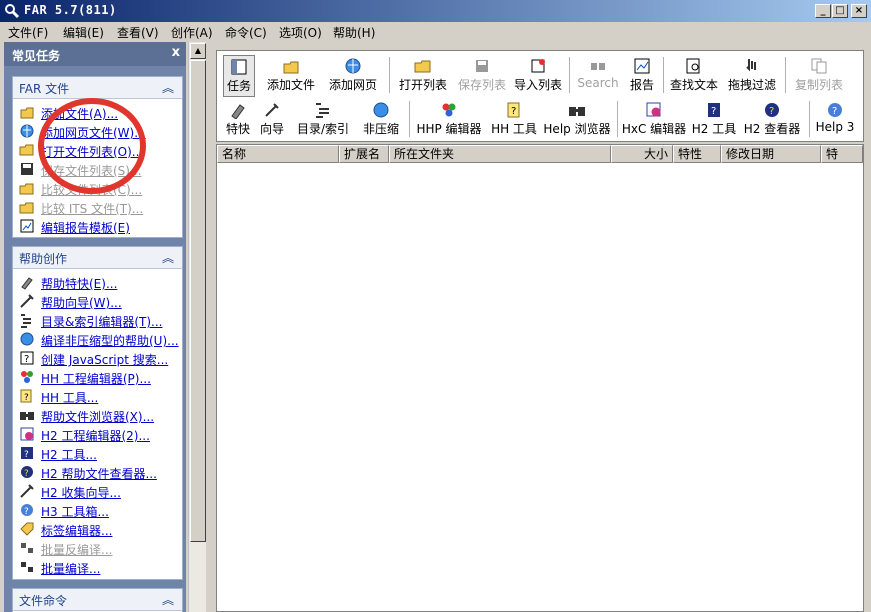 The width and height of the screenshot is (871, 612). I want to click on group-file-commands: 文件命令 ︽, so click(97, 600).